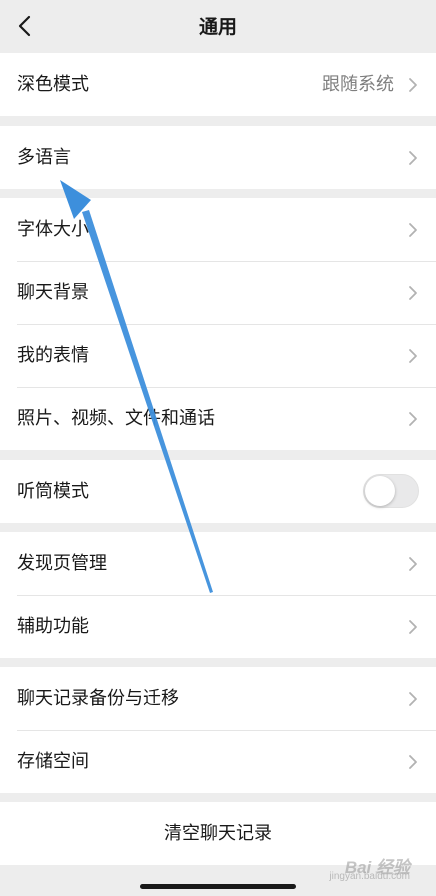  I want to click on settings-row-language: 多语言, so click(218, 157).